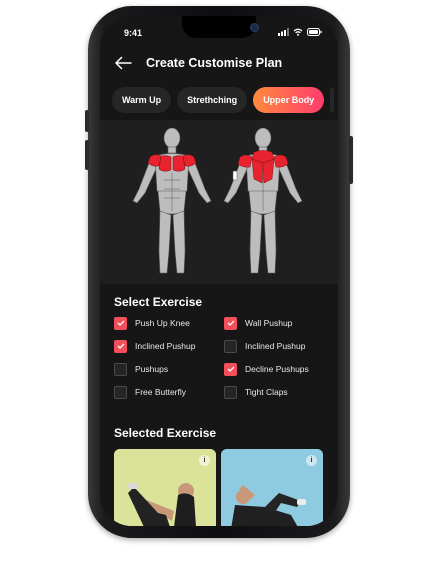  I want to click on signal-icon, so click(283, 32).